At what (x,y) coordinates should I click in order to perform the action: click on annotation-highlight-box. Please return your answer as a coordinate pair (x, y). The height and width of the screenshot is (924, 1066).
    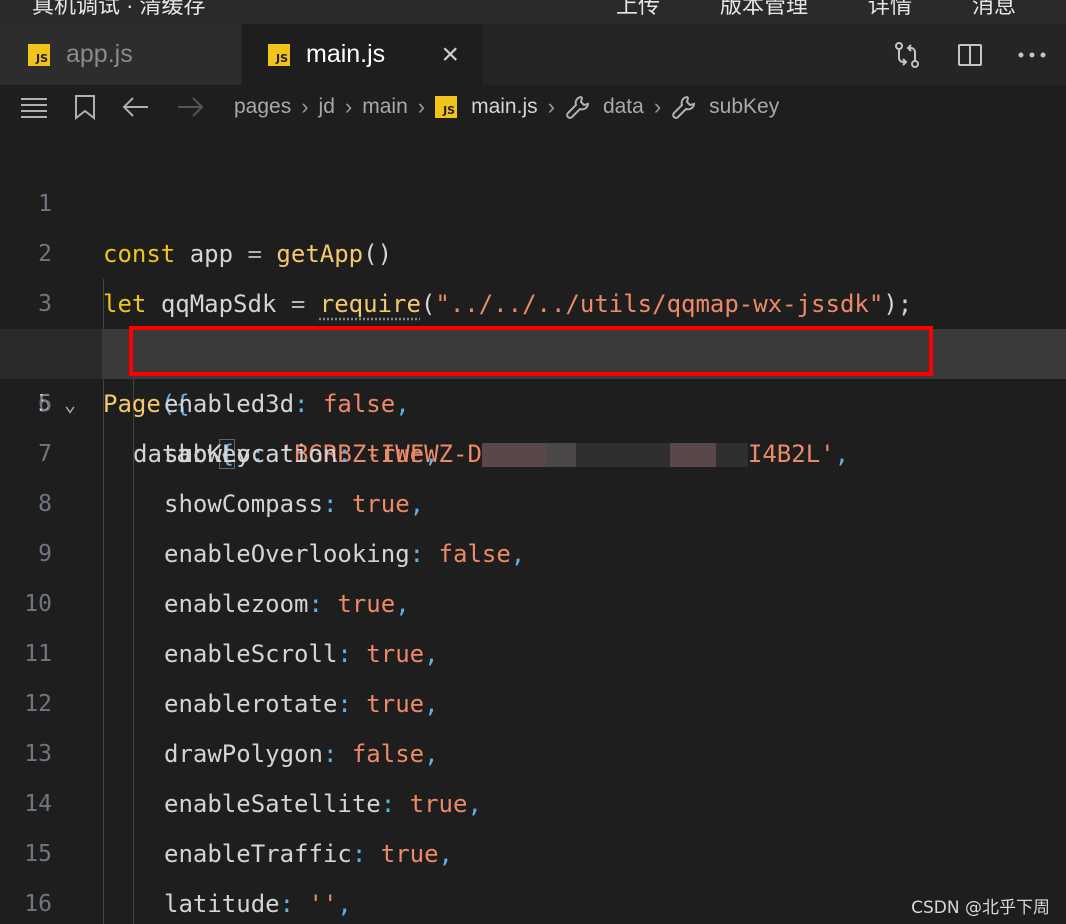
    Looking at the image, I should click on (531, 351).